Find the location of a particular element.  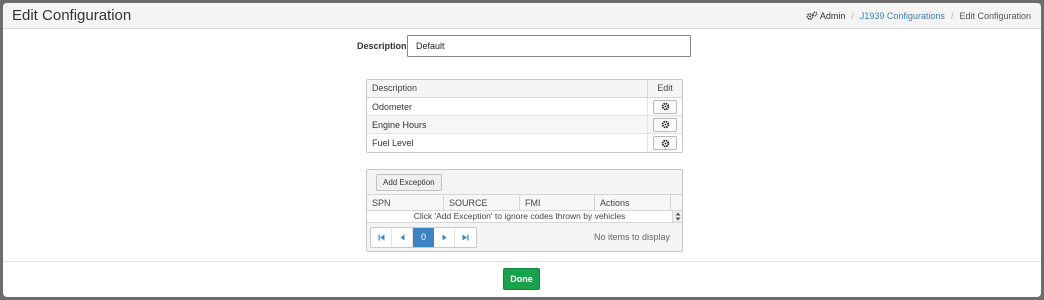

last-page-button is located at coordinates (465, 237).